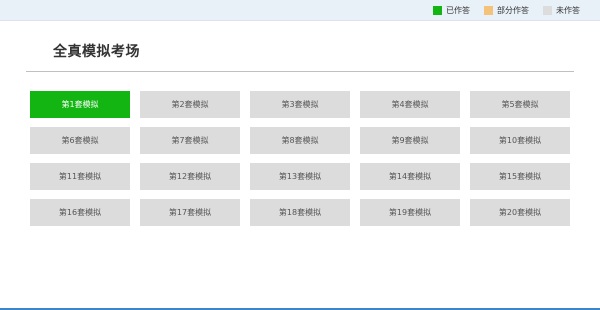  What do you see at coordinates (410, 212) in the screenshot?
I see `exam-tile: 第19套模拟` at bounding box center [410, 212].